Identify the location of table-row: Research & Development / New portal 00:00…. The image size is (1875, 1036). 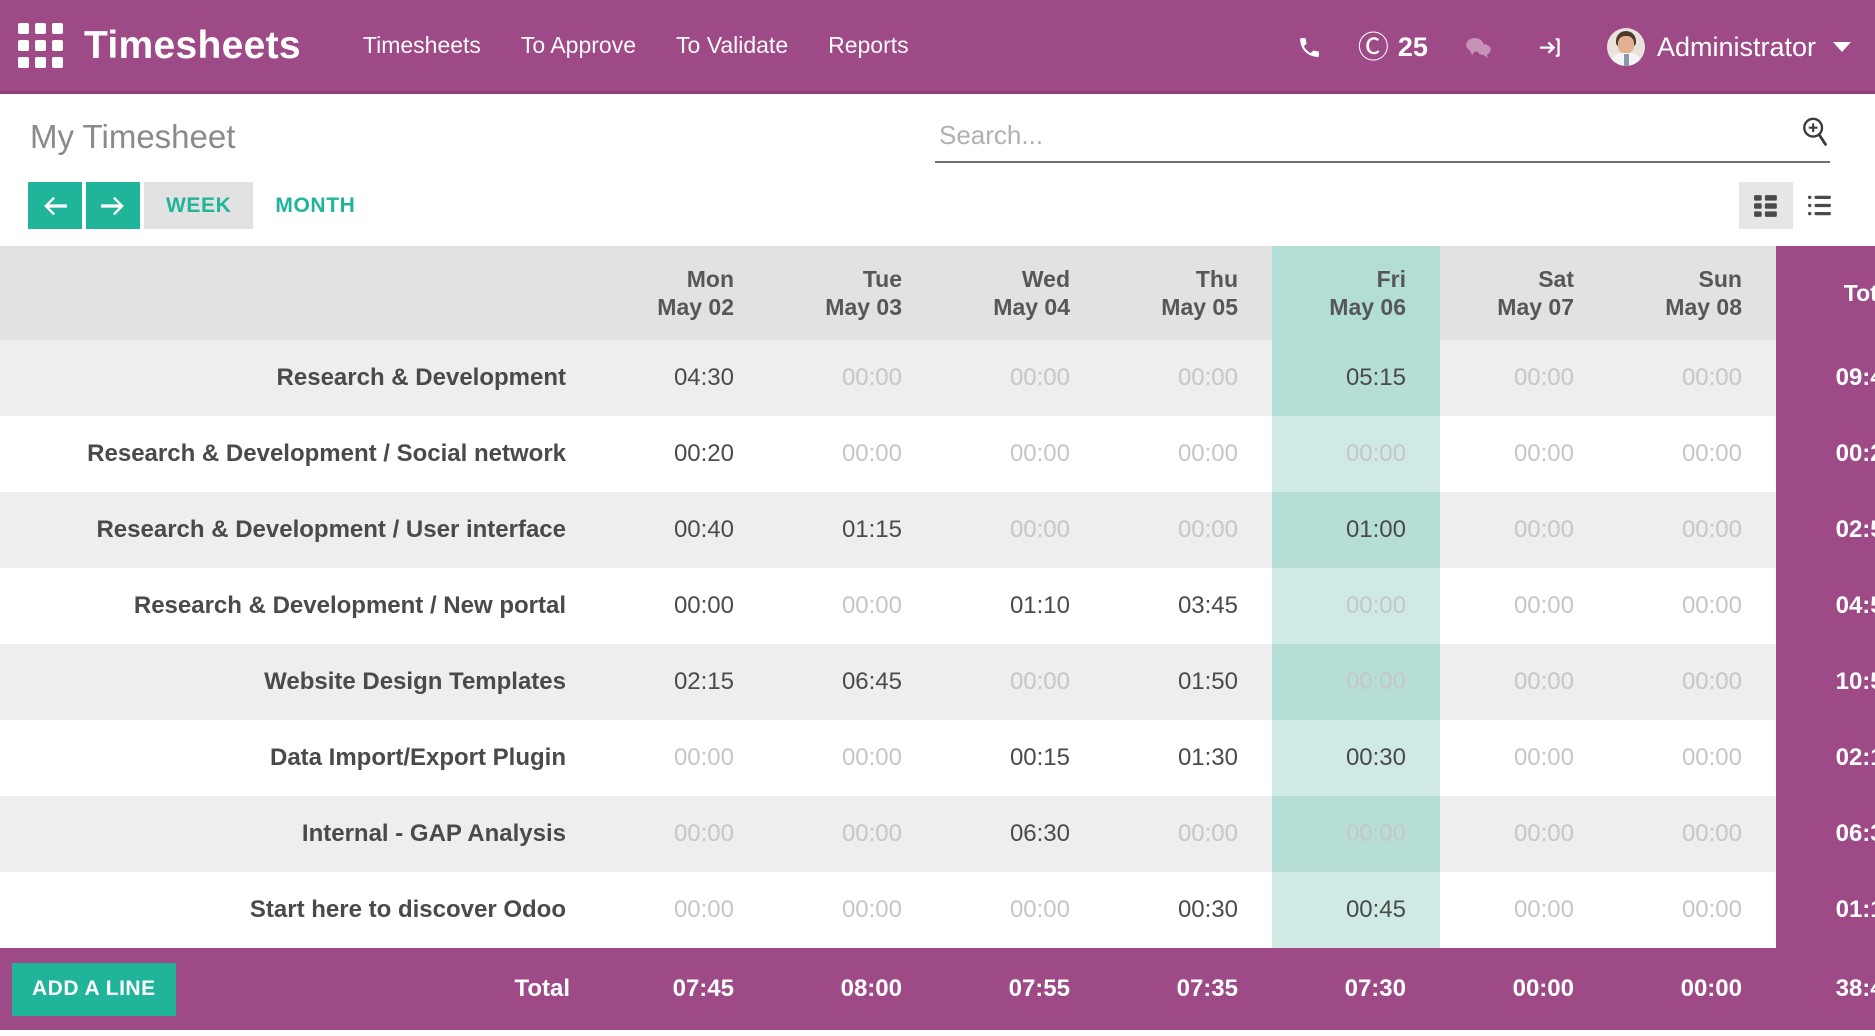
(937, 606).